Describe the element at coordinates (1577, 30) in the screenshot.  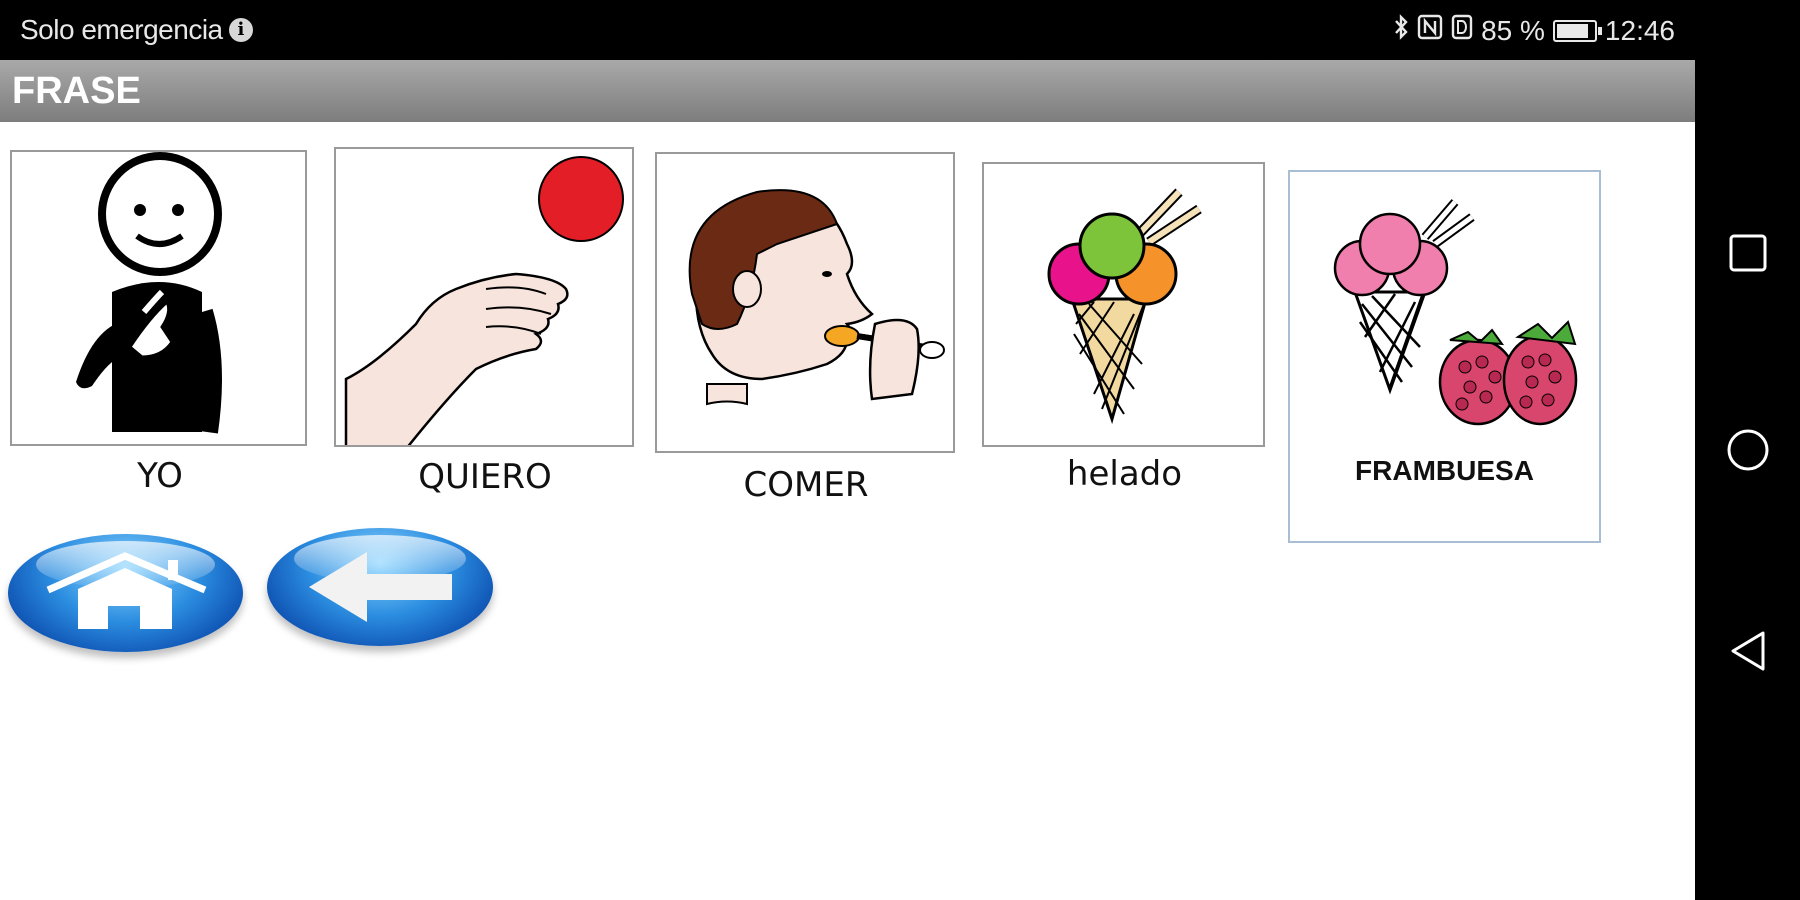
I see `battery-icon` at that location.